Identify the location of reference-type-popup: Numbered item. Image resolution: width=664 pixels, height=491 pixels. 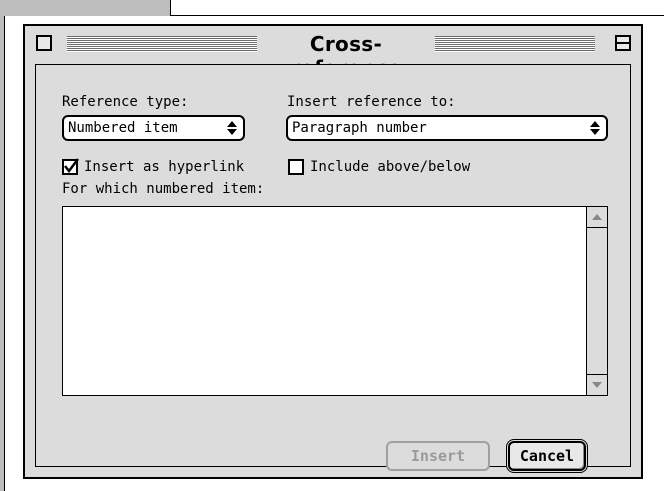
(153, 128).